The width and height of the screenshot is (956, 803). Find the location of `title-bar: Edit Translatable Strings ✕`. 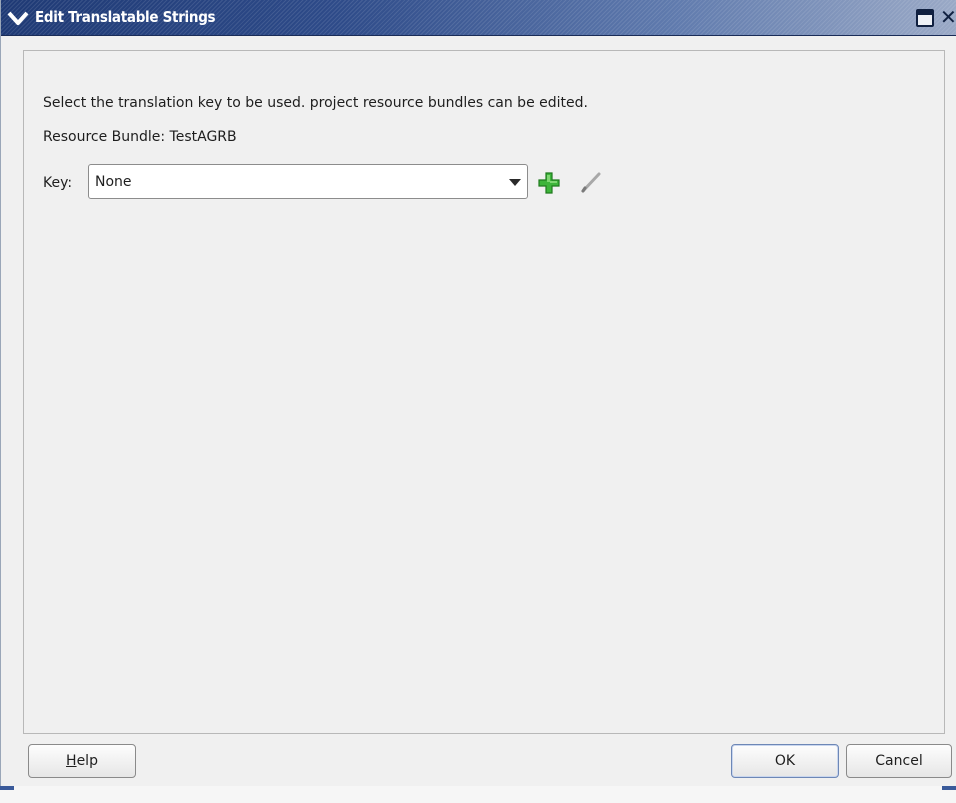

title-bar: Edit Translatable Strings ✕ is located at coordinates (478, 18).